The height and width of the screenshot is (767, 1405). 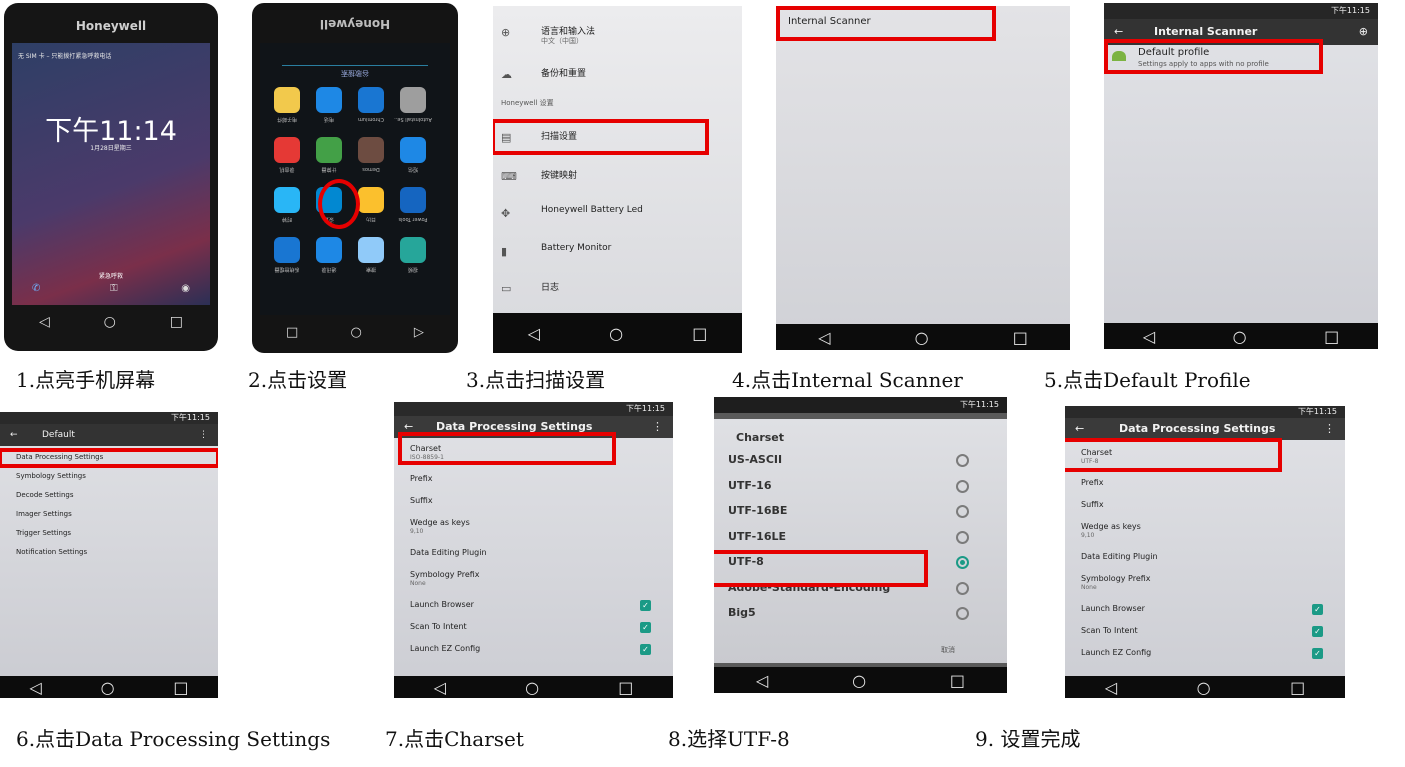 What do you see at coordinates (506, 288) in the screenshot?
I see `laptop-icon: ▭` at bounding box center [506, 288].